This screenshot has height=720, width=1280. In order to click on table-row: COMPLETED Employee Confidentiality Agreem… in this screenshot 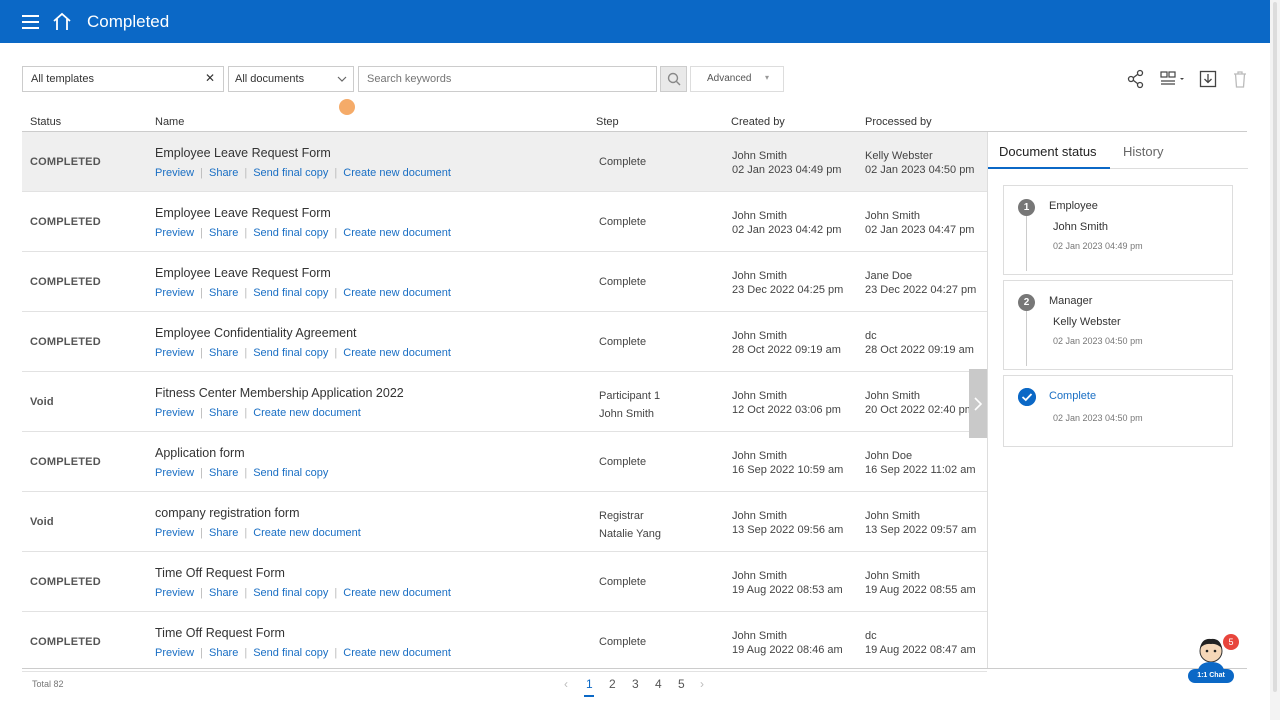, I will do `click(504, 342)`.